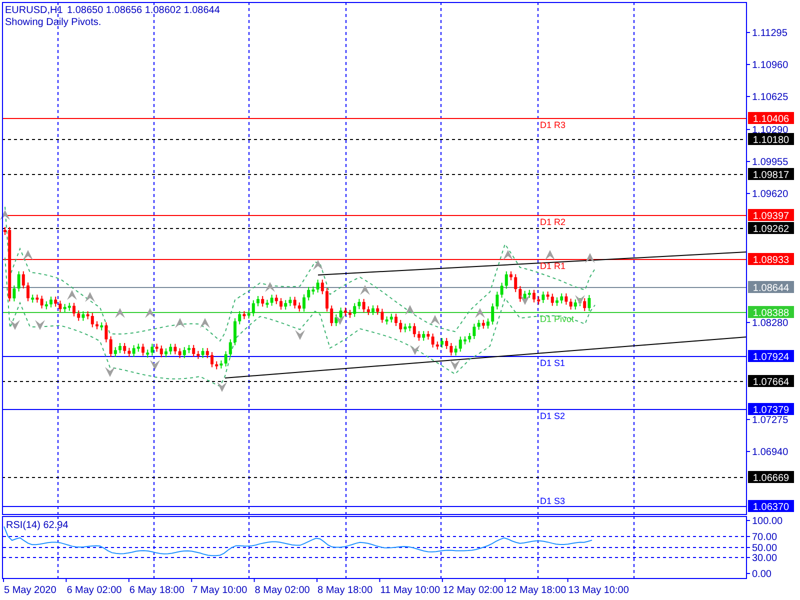 This screenshot has width=800, height=600. Describe the element at coordinates (771, 216) in the screenshot. I see `price-tag-value: 1.09397` at that location.